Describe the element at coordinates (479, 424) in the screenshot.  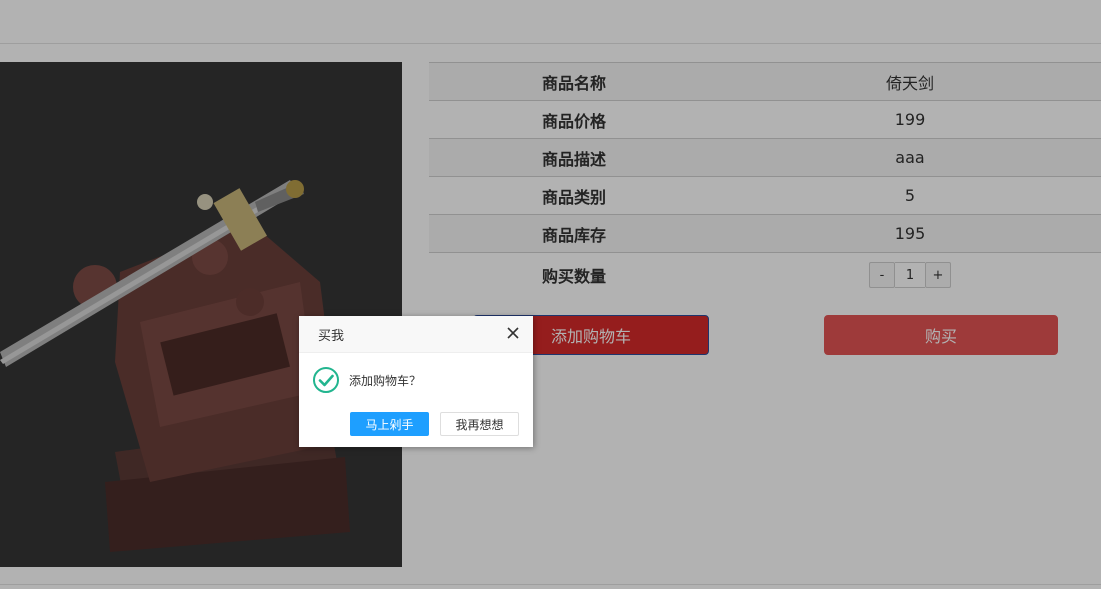
I see `cancel-button: 我再想想` at that location.